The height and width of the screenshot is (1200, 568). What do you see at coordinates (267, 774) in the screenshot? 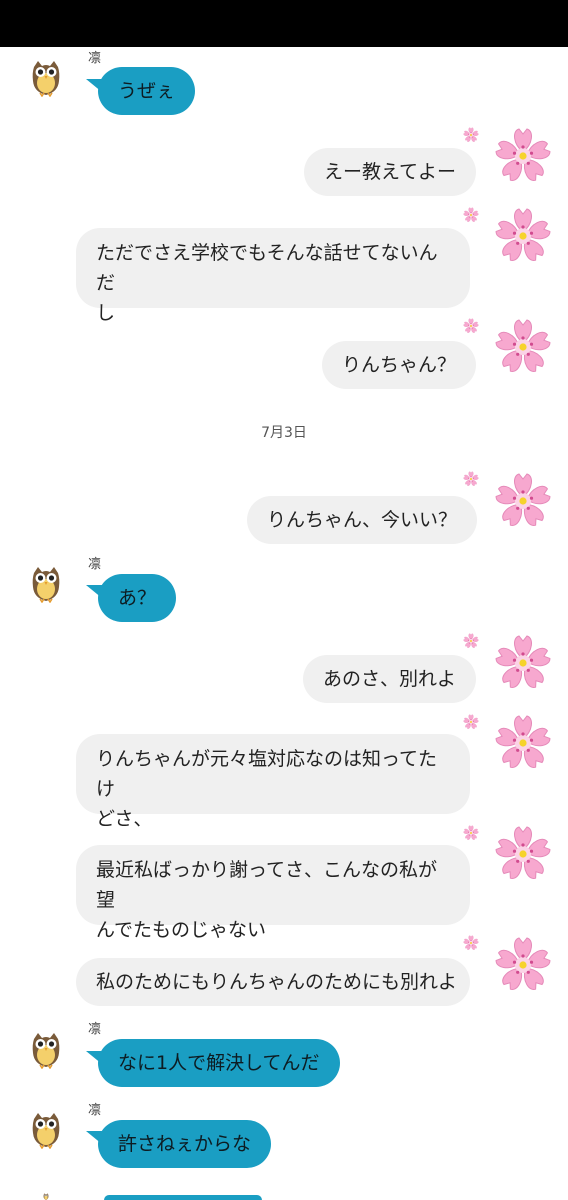
I see `message-line: りんちゃんが元々塩対応なのは知ってたけ` at bounding box center [267, 774].